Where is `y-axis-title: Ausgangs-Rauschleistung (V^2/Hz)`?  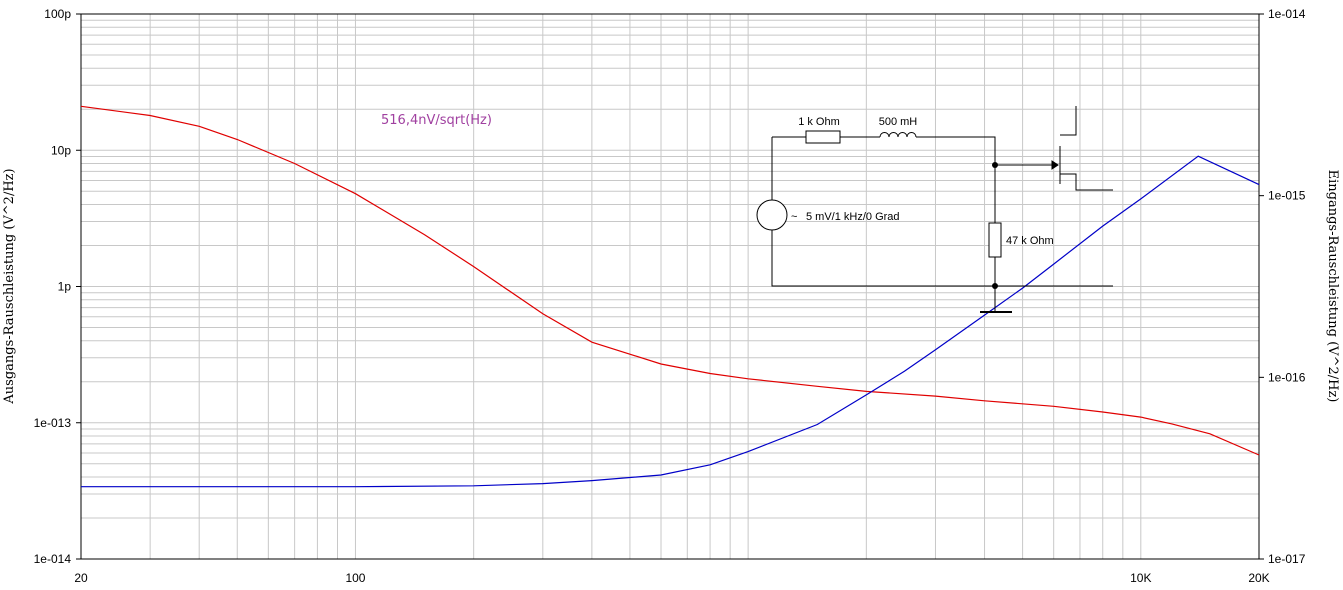 y-axis-title: Ausgangs-Rauschleistung (V^2/Hz) is located at coordinates (9, 286).